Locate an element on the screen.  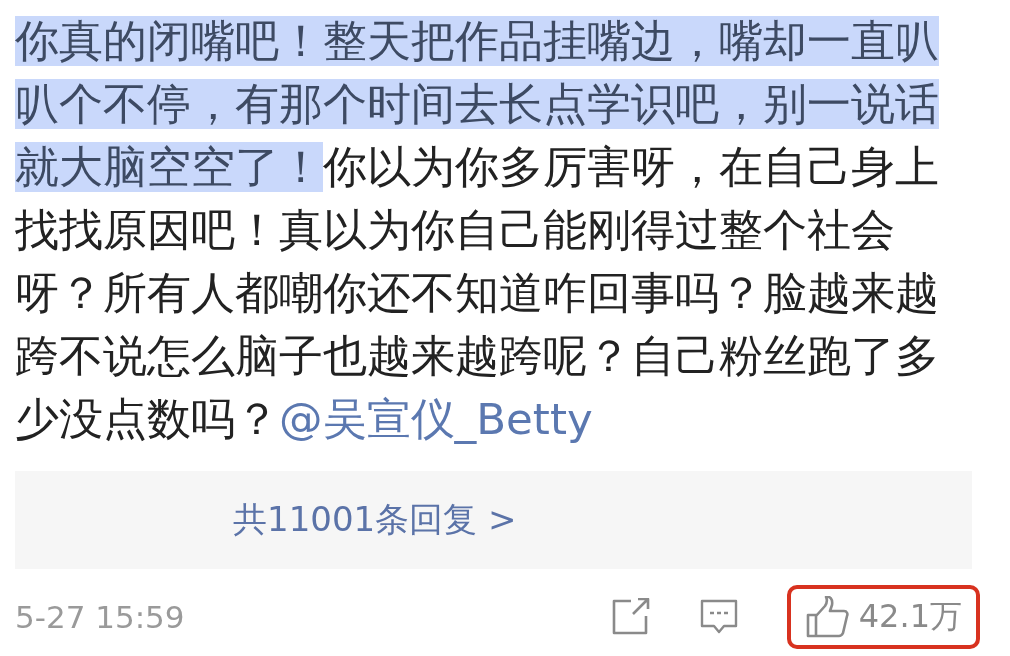
mention-link: @吴宣仪_Betty is located at coordinates (436, 419).